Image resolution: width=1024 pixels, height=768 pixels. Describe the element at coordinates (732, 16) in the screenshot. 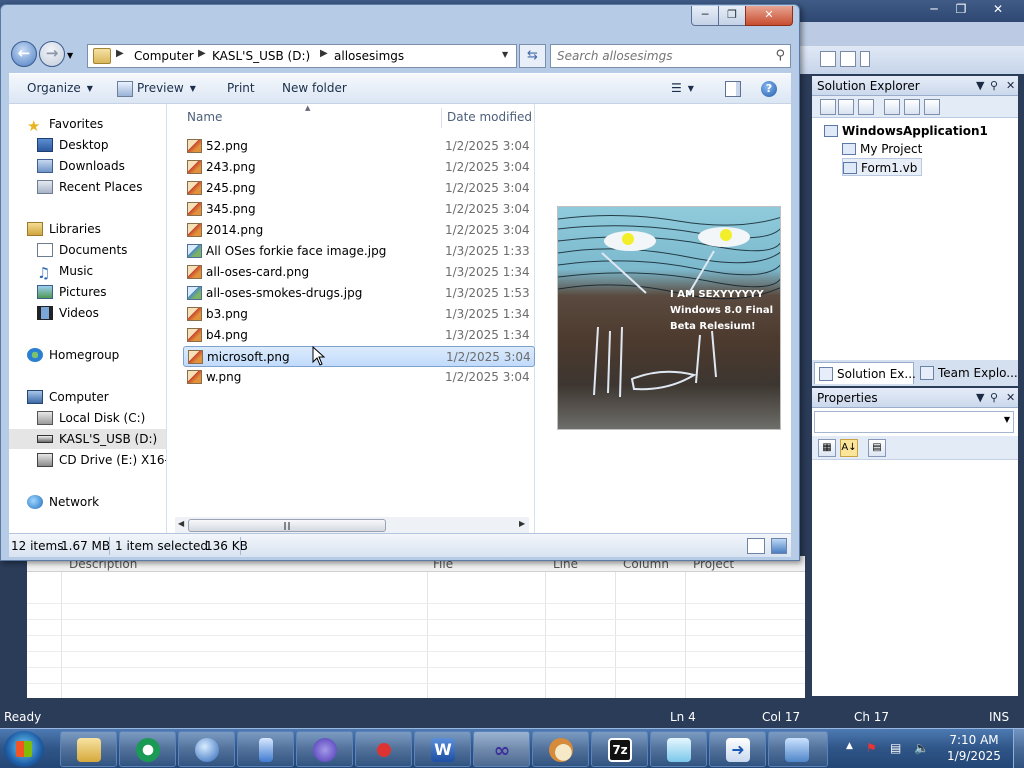

I see `maximize-button: ❐` at that location.